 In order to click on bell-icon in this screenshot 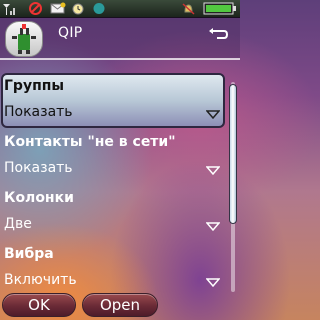, I will do `click(188, 9)`.